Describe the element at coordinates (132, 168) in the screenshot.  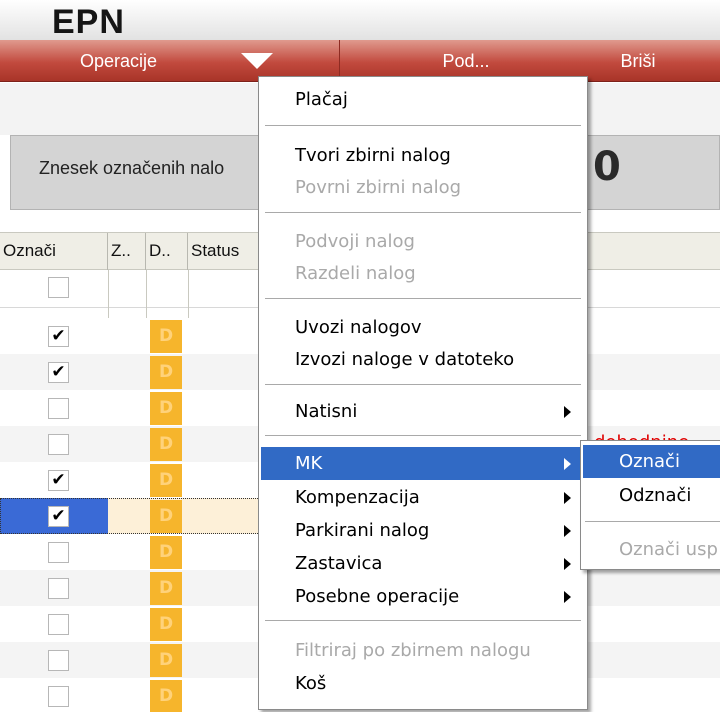
I see `summary-label: Znesek označenih nalo` at that location.